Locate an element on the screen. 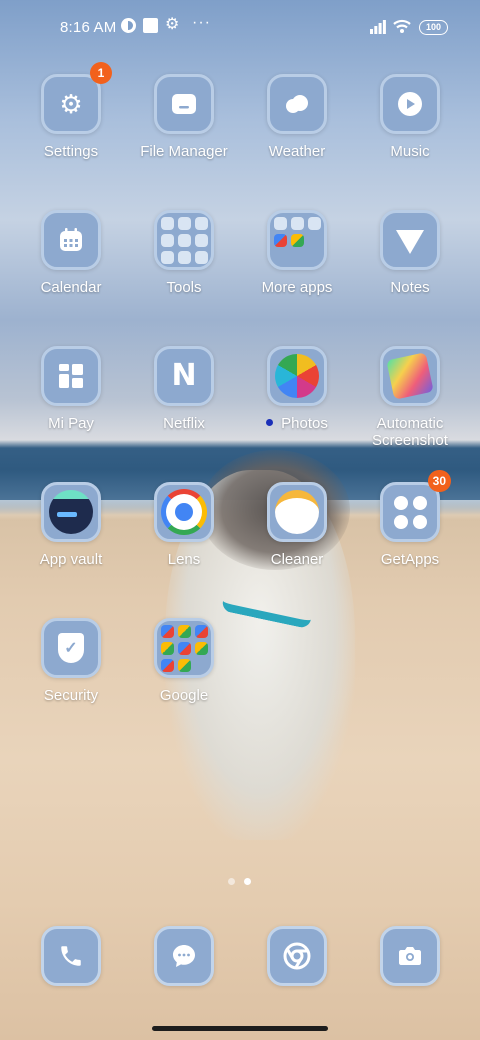  lens-icon is located at coordinates (184, 512).